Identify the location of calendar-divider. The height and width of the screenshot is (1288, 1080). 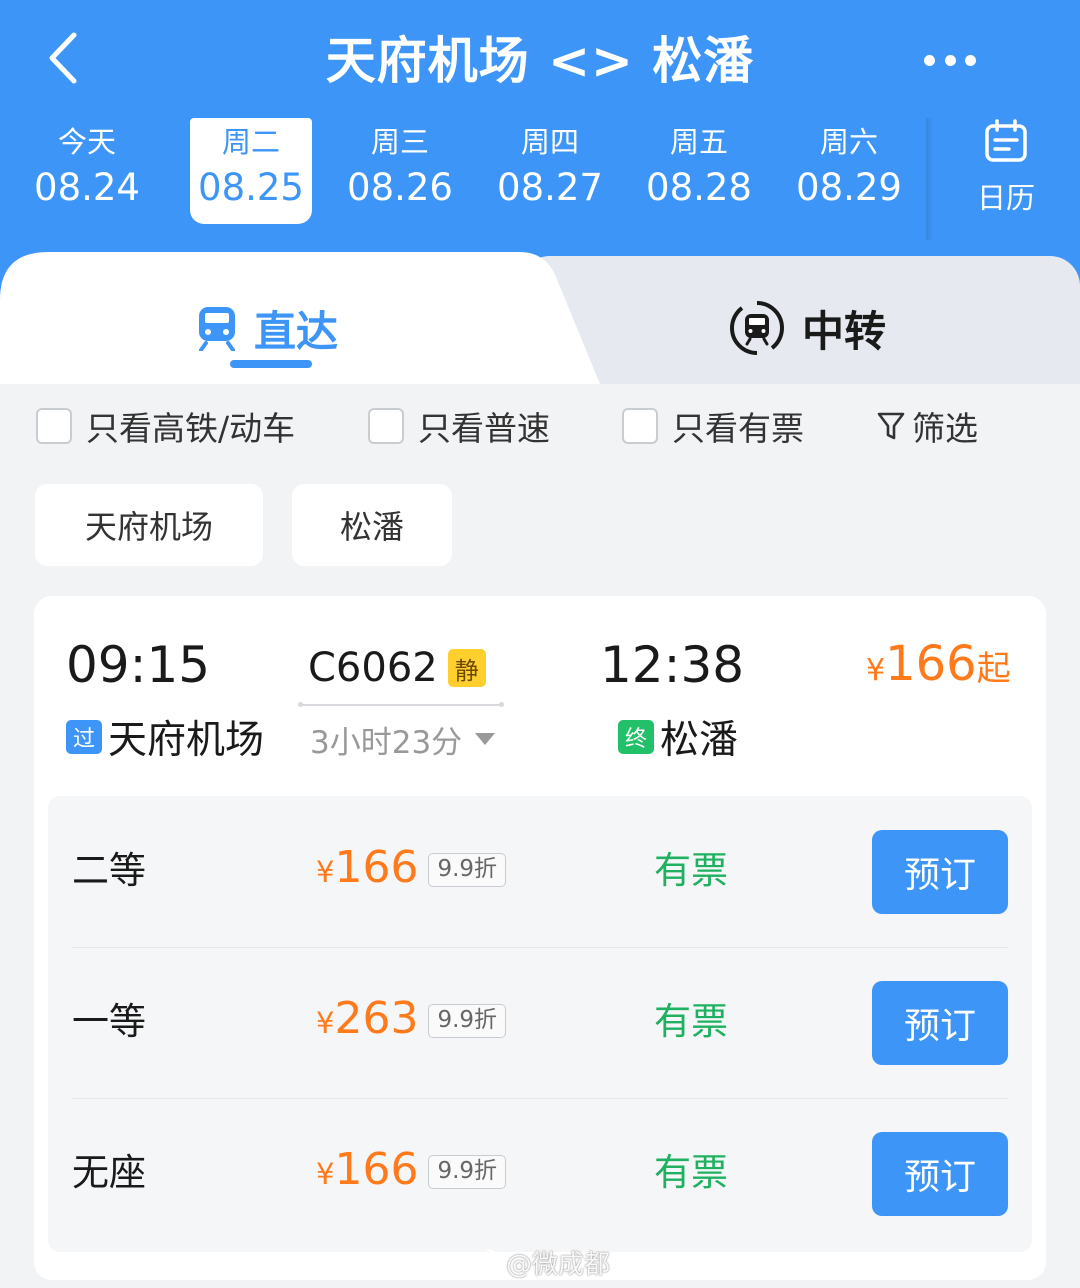
(930, 179).